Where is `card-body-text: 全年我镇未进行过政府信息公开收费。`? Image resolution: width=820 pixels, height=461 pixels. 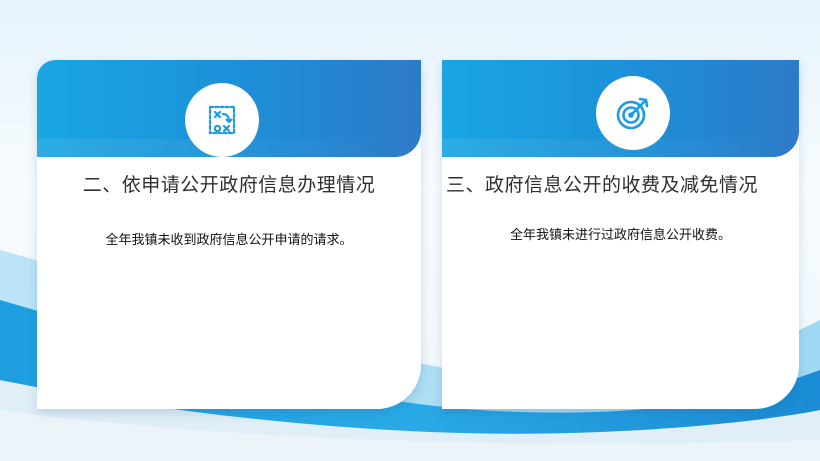
card-body-text: 全年我镇未进行过政府信息公开收费。 is located at coordinates (620, 235).